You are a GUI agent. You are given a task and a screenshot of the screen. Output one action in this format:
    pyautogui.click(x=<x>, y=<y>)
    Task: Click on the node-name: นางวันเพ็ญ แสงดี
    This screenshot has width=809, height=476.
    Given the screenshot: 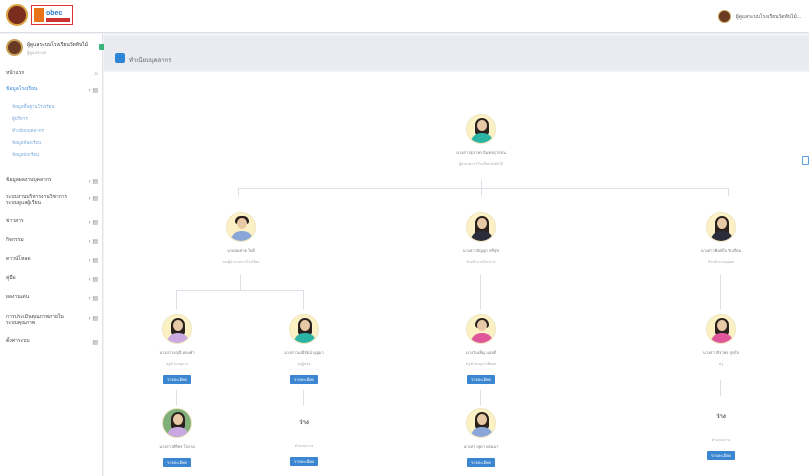 What is the action you would take?
    pyautogui.click(x=480, y=352)
    